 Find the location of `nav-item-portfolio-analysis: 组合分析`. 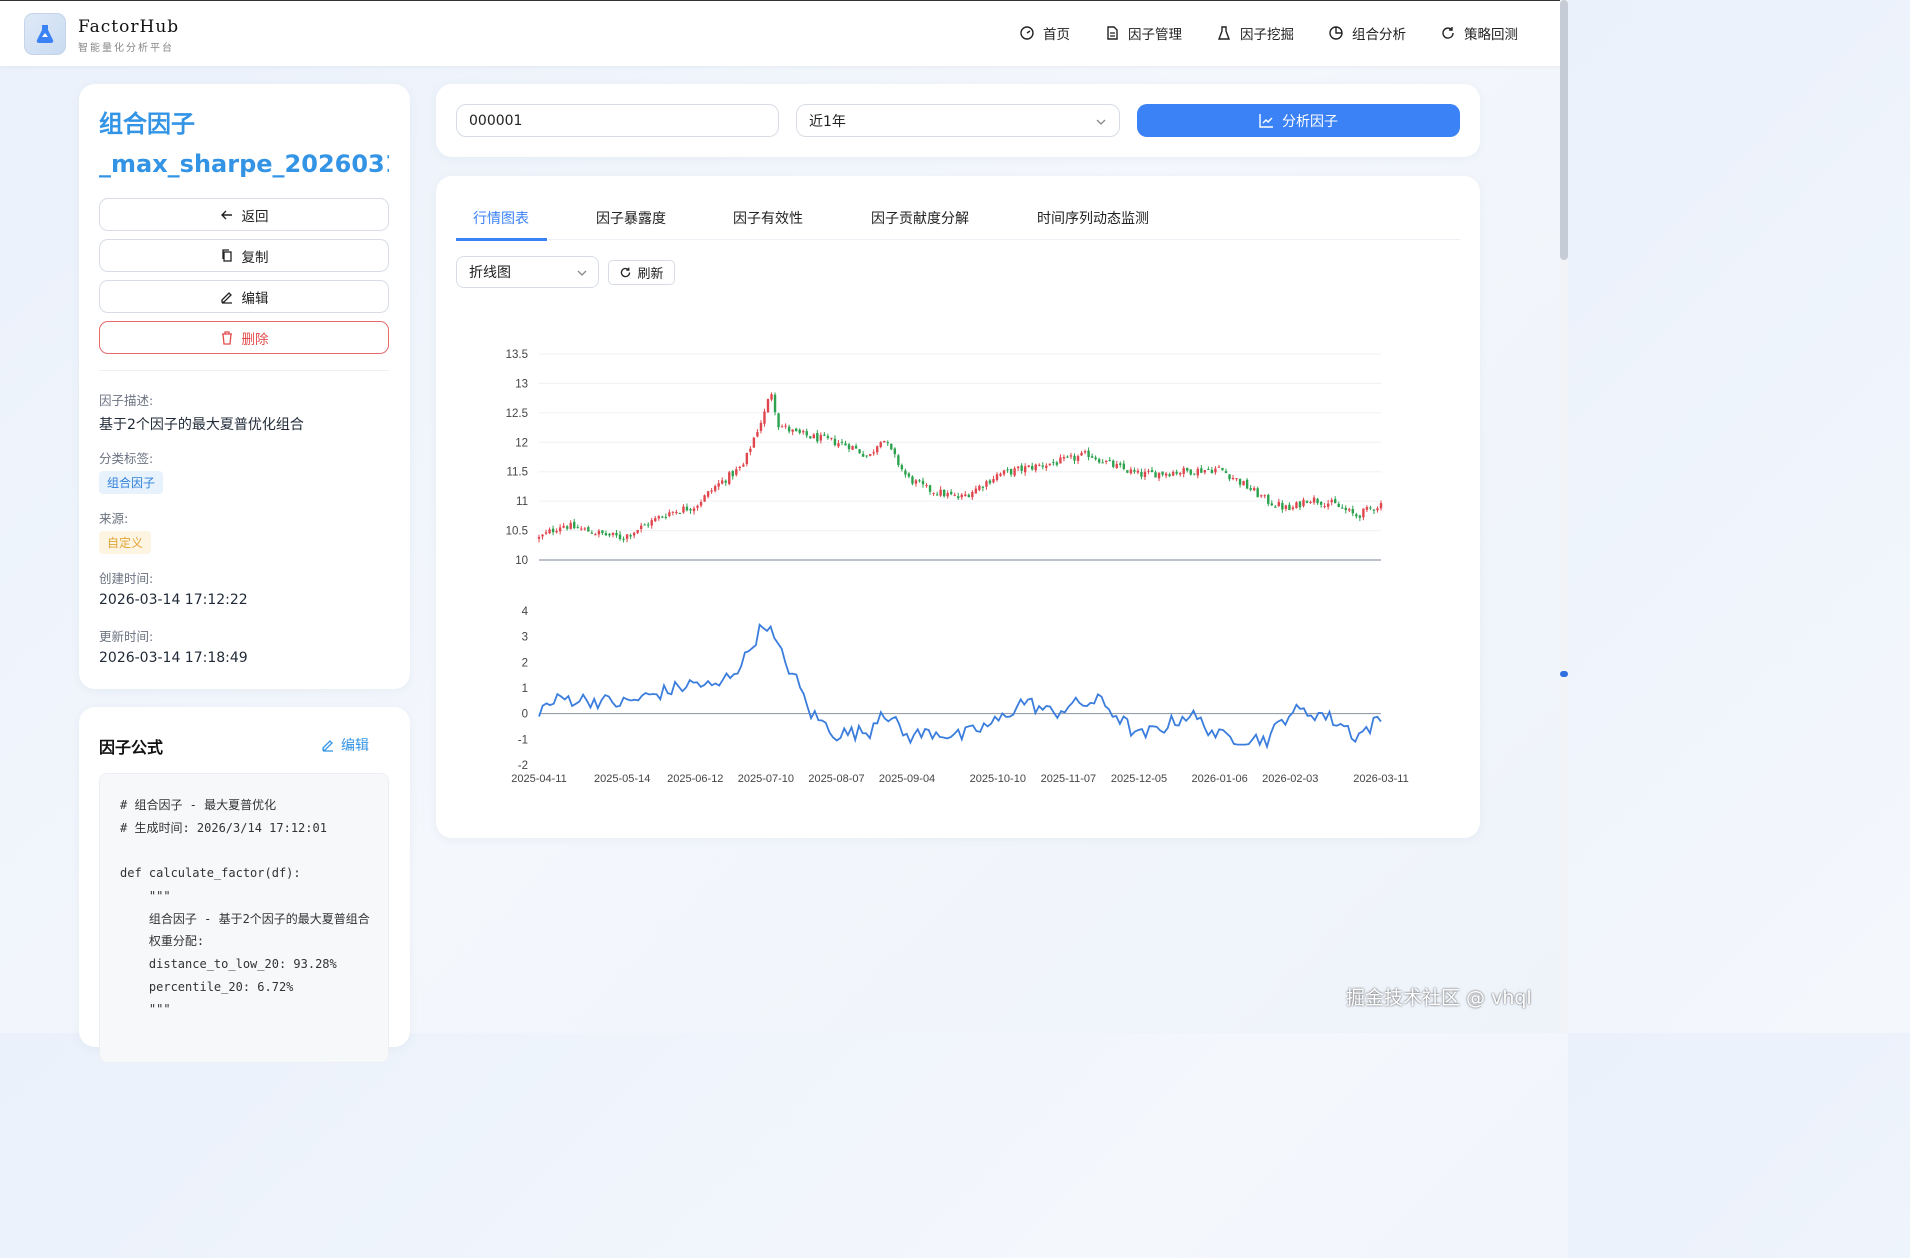

nav-item-portfolio-analysis: 组合分析 is located at coordinates (1367, 33).